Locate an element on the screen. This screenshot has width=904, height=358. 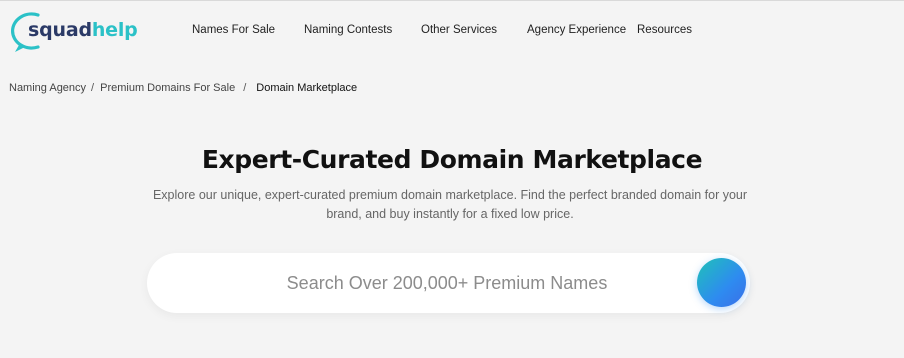
search-input is located at coordinates (447, 283).